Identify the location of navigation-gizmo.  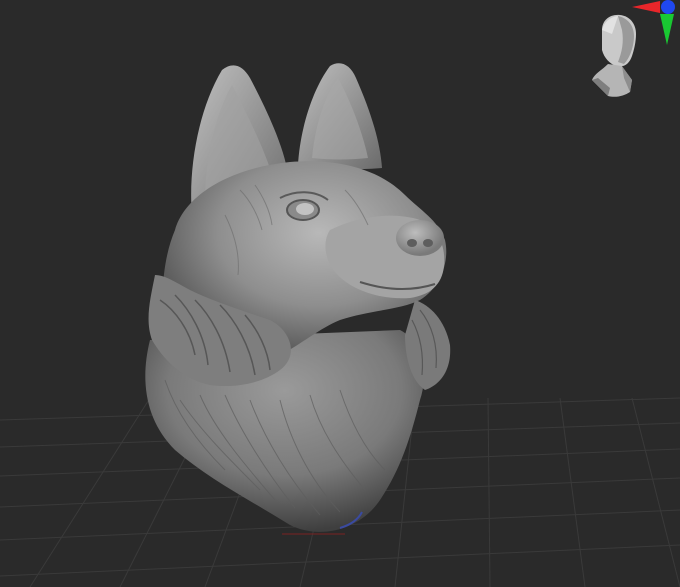
(634, 55).